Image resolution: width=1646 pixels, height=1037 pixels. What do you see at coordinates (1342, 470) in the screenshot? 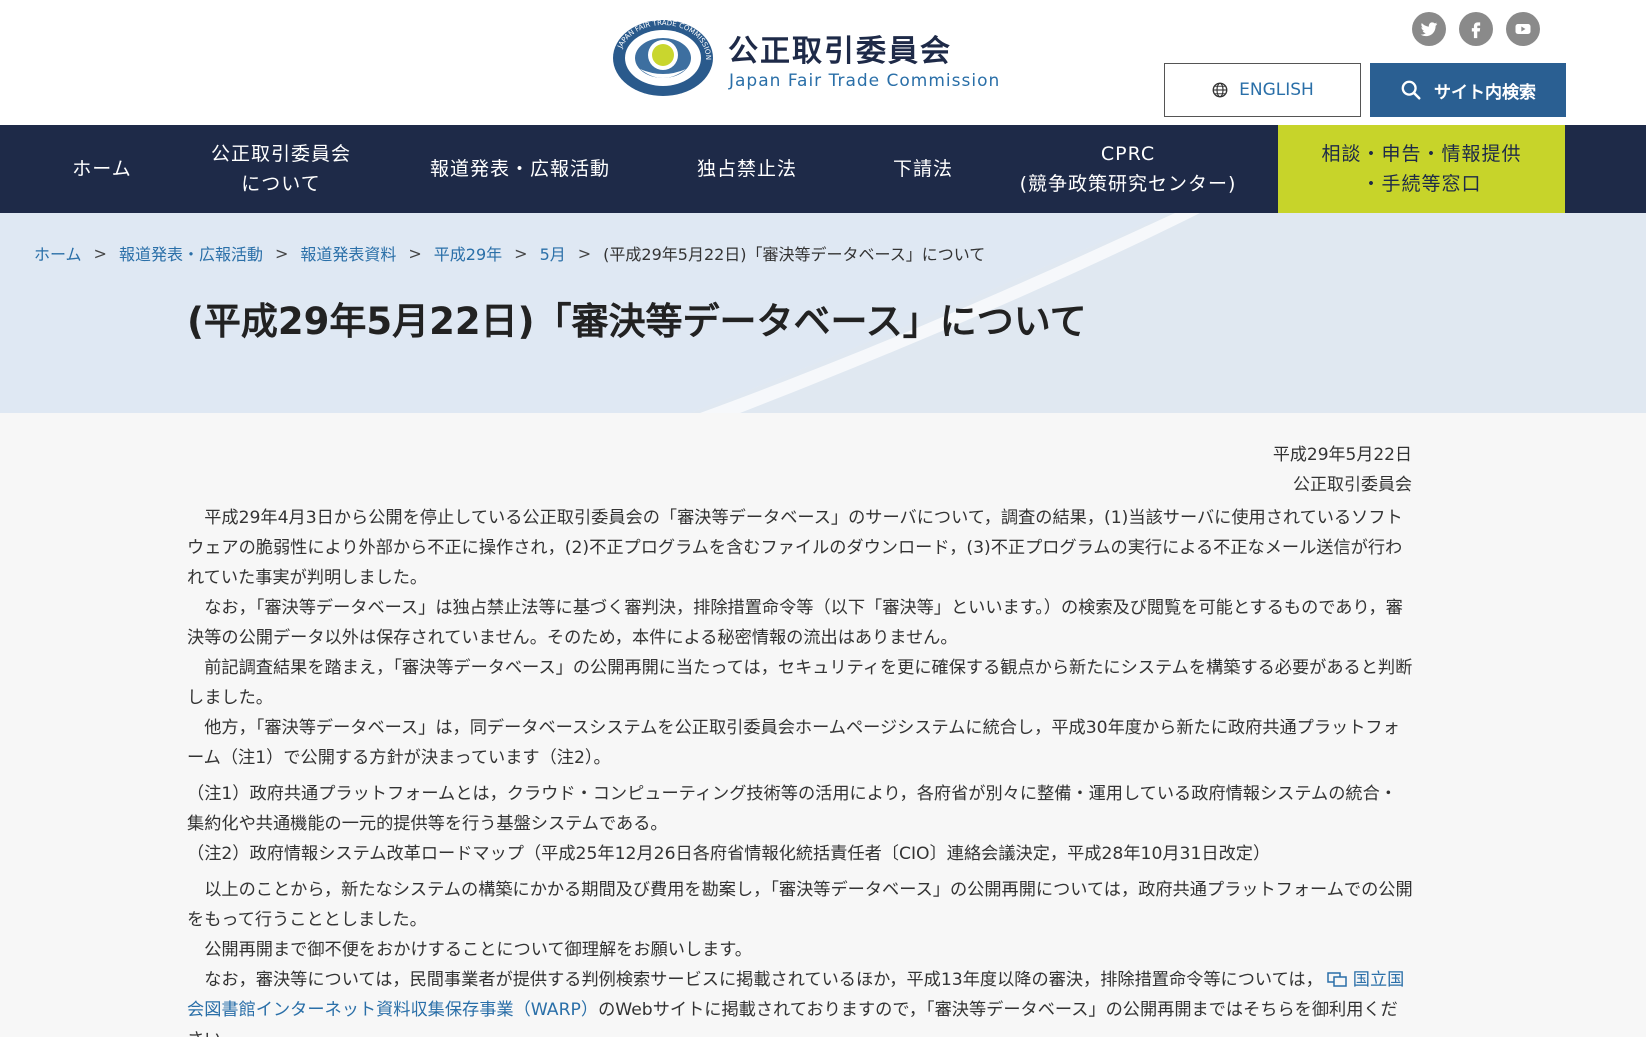
I see `release-info: 平成29年5月22日 公正取引委員会` at bounding box center [1342, 470].